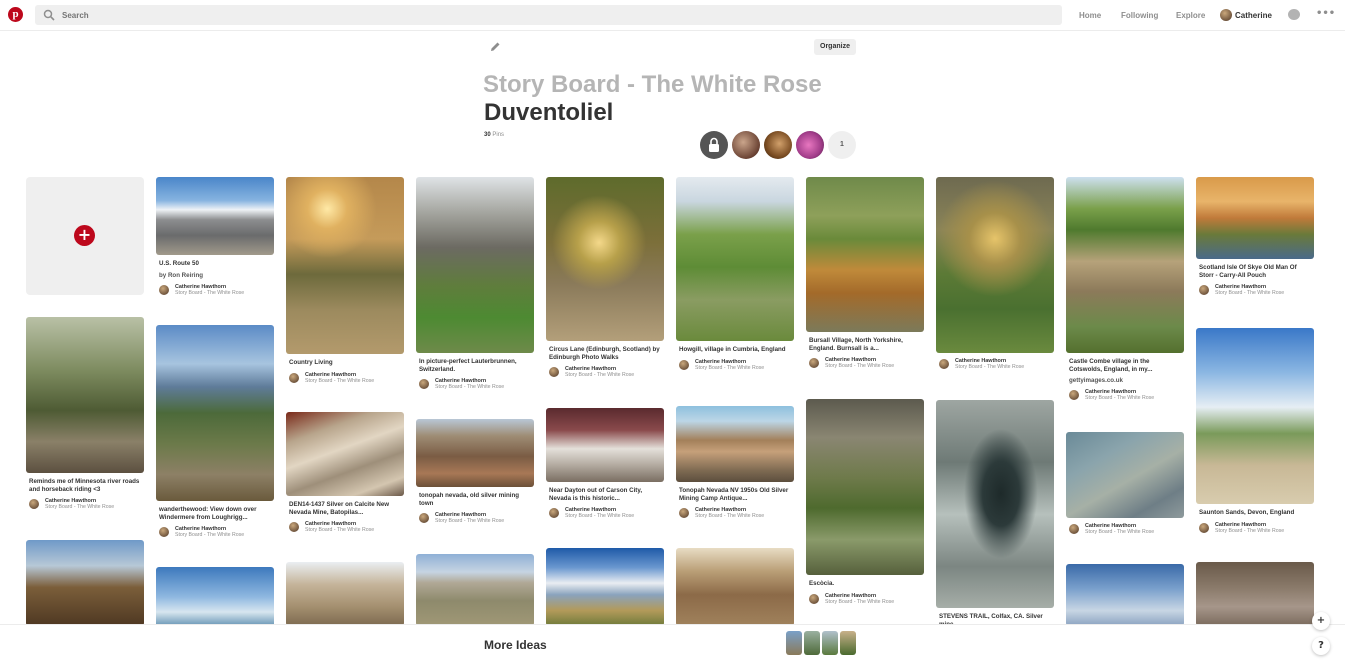 The height and width of the screenshot is (661, 1345). I want to click on pin-description: Saunton Sands, Devon, England, so click(1255, 513).